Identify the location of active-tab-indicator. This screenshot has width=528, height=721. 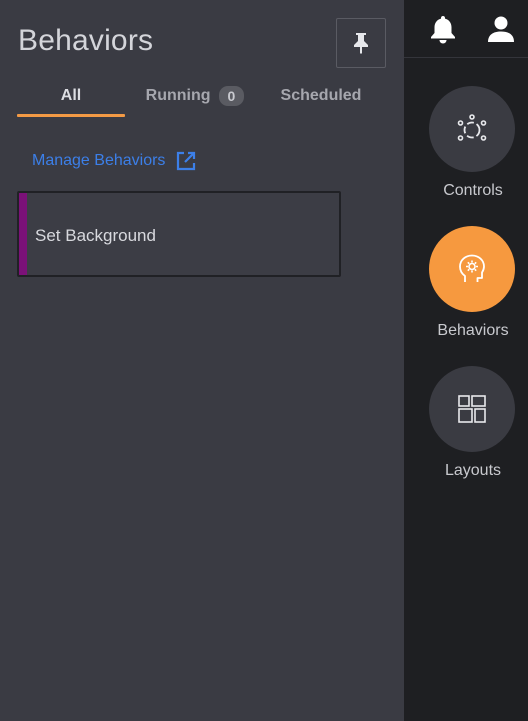
(71, 115).